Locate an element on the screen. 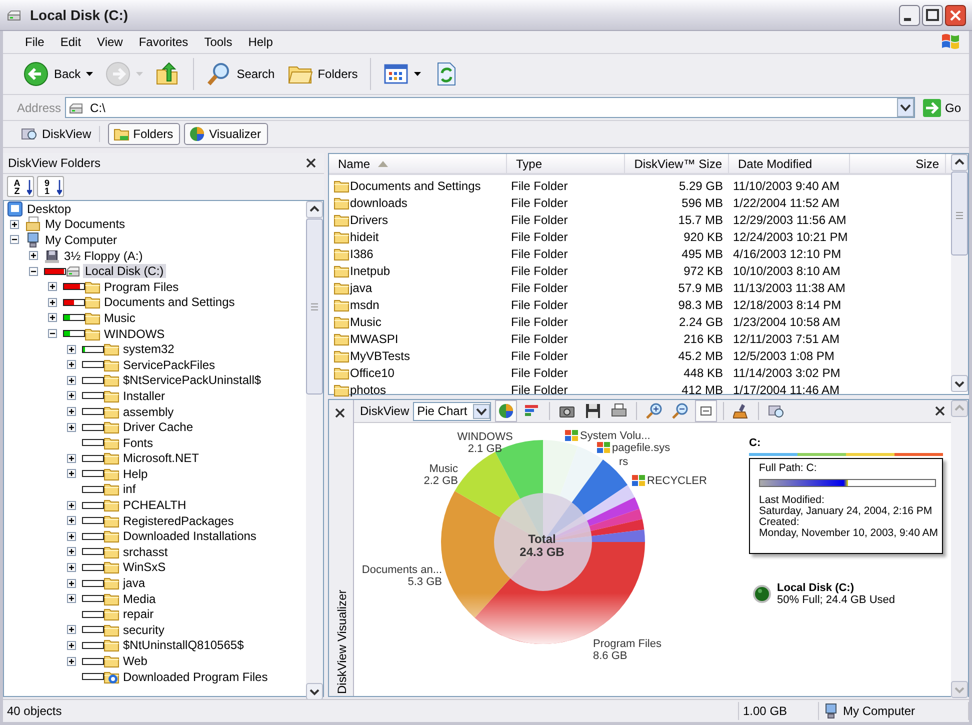  menu-item: Favorites is located at coordinates (163, 42).